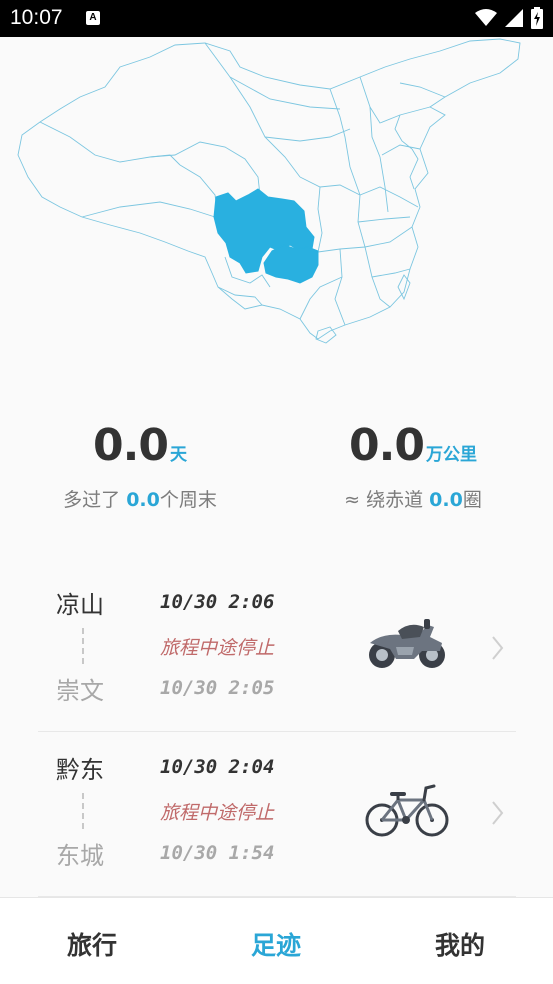 The image size is (553, 984). Describe the element at coordinates (92, 500) in the screenshot. I see `weekend-prefix: 多过了` at that location.